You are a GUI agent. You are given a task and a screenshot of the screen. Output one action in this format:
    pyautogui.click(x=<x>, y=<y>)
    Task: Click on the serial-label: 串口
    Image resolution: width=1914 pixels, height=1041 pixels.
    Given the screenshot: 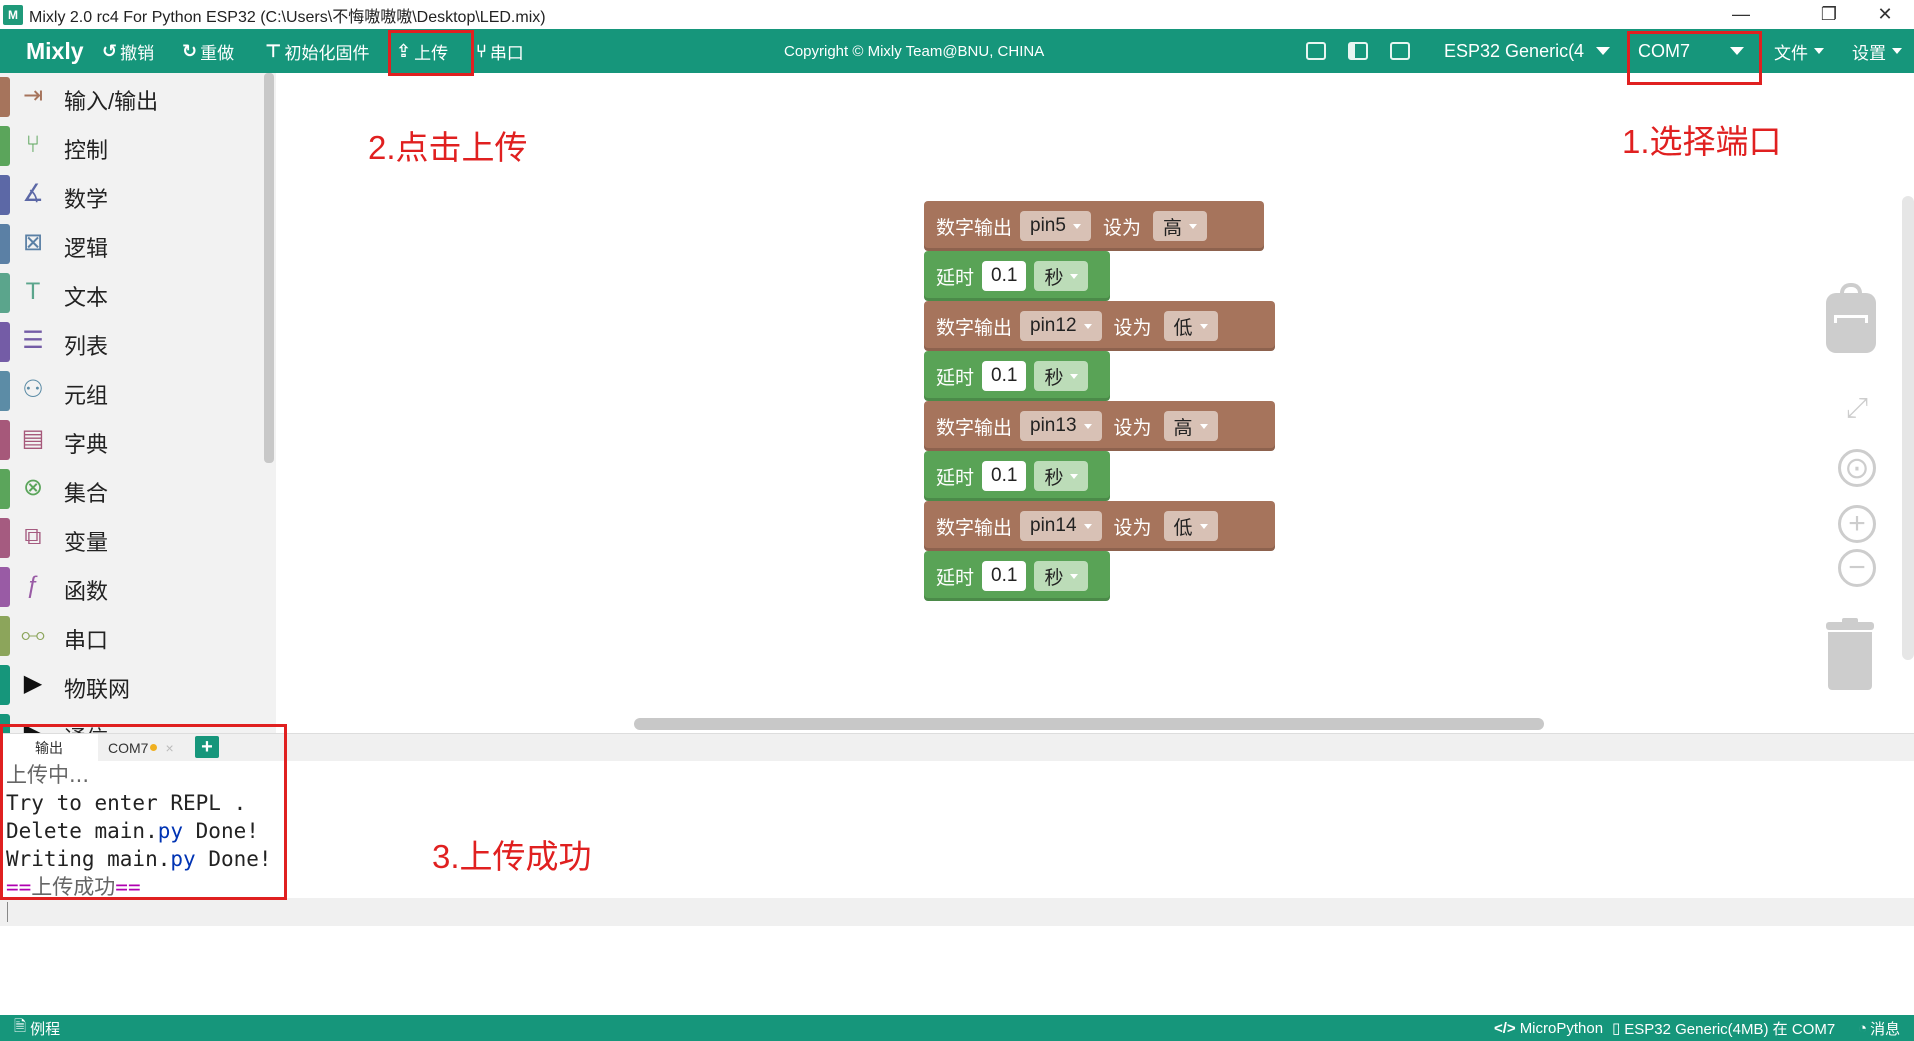 What is the action you would take?
    pyautogui.click(x=506, y=53)
    